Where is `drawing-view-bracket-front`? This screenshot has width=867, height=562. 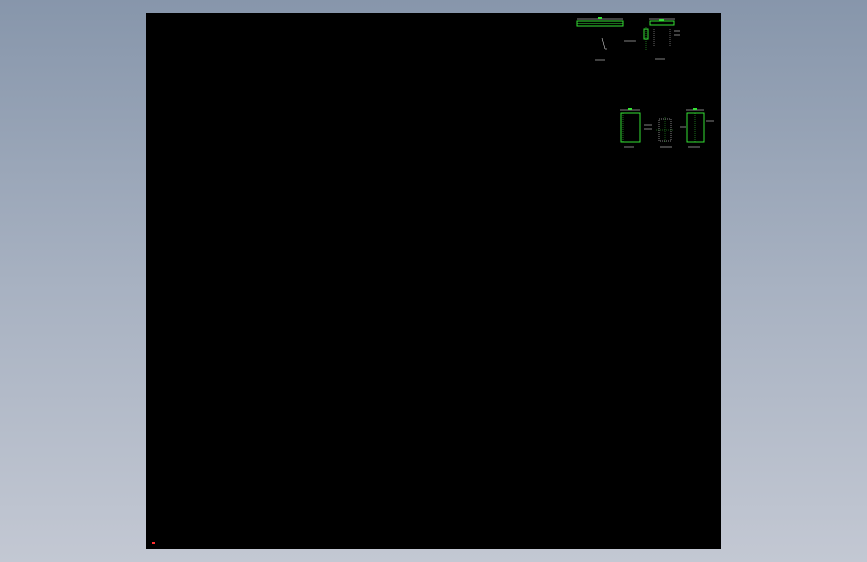 drawing-view-bracket-front is located at coordinates (636, 129).